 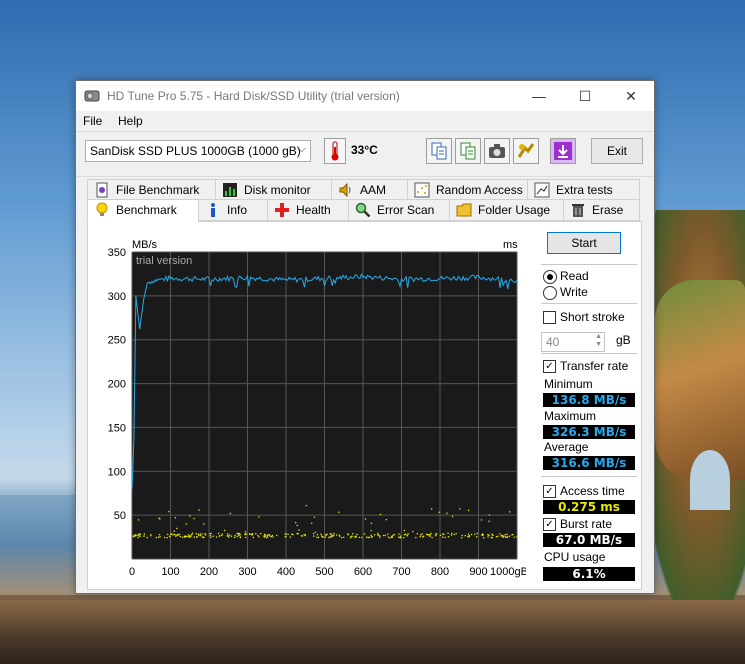 What do you see at coordinates (117, 253) in the screenshot?
I see `y-tick-label: 350` at bounding box center [117, 253].